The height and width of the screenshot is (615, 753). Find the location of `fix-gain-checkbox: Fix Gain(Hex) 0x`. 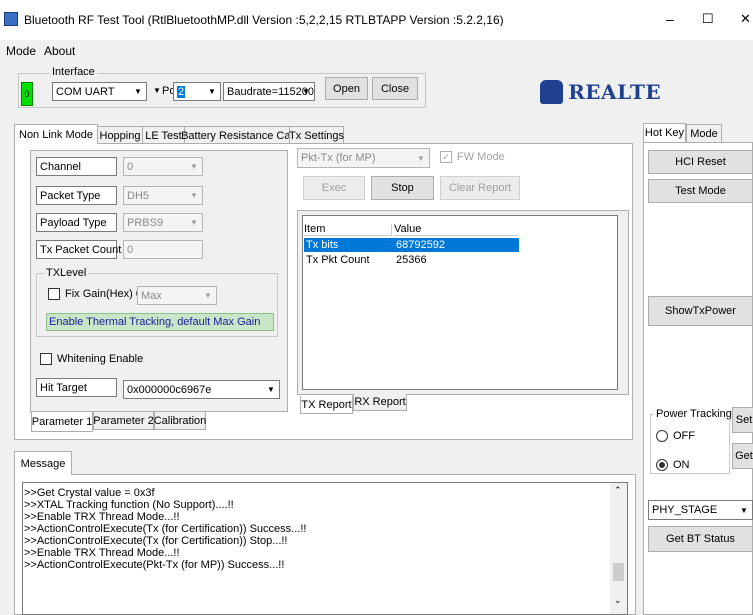

fix-gain-checkbox: Fix Gain(Hex) 0x is located at coordinates (98, 294).